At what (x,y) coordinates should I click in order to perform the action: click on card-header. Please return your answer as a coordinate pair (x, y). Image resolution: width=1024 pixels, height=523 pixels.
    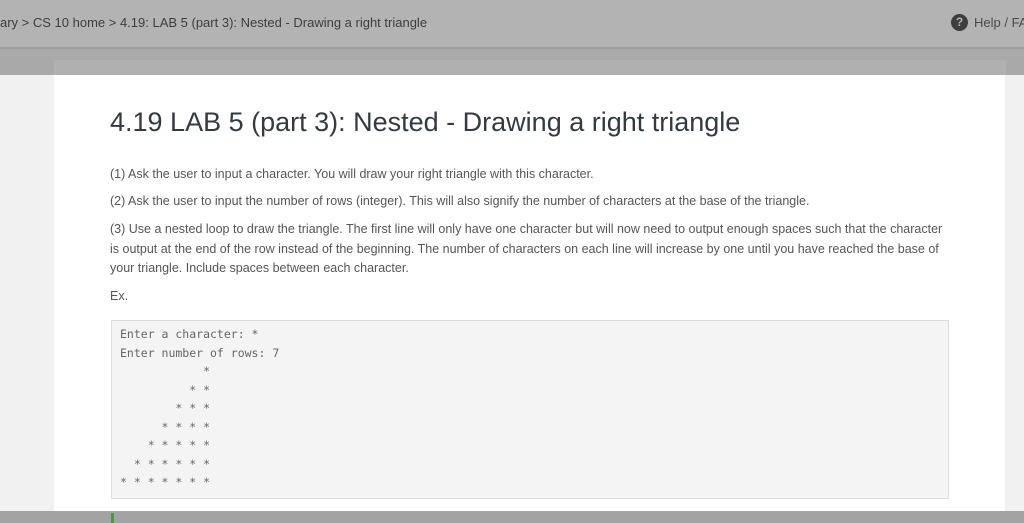
    Looking at the image, I should click on (530, 67).